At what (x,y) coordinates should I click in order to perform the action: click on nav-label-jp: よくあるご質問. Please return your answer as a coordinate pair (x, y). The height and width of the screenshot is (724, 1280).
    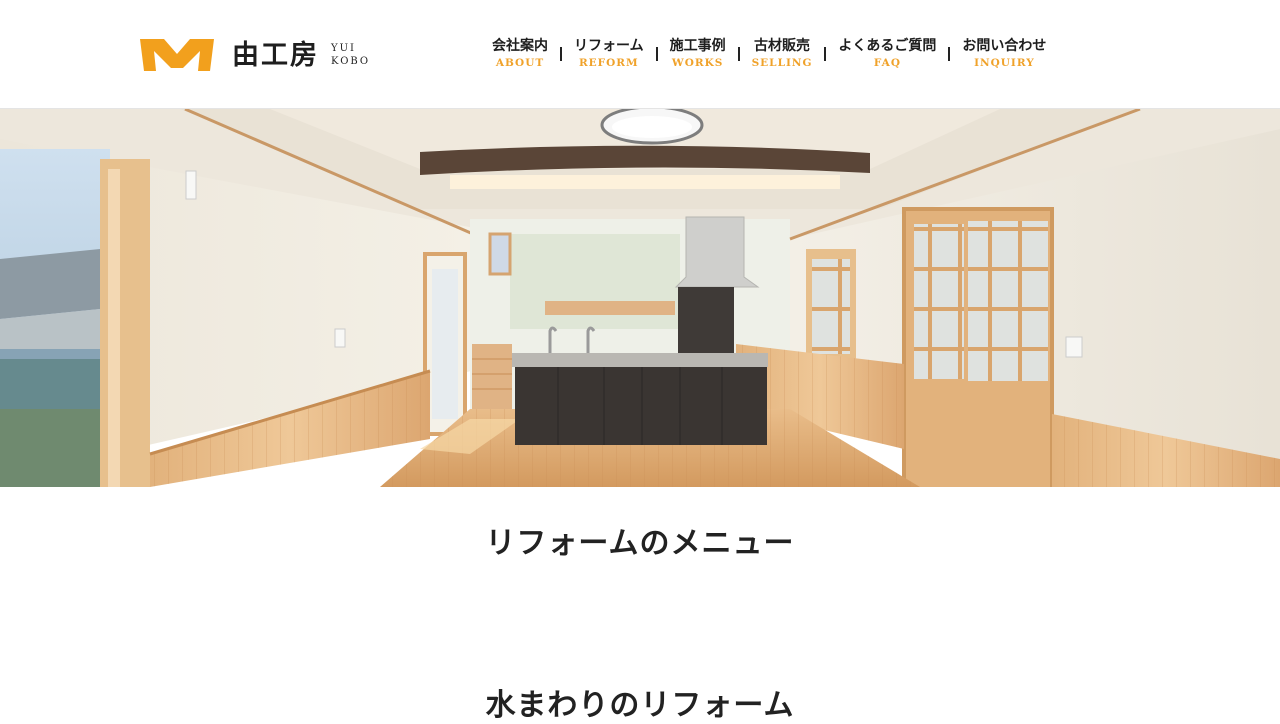
    Looking at the image, I should click on (887, 46).